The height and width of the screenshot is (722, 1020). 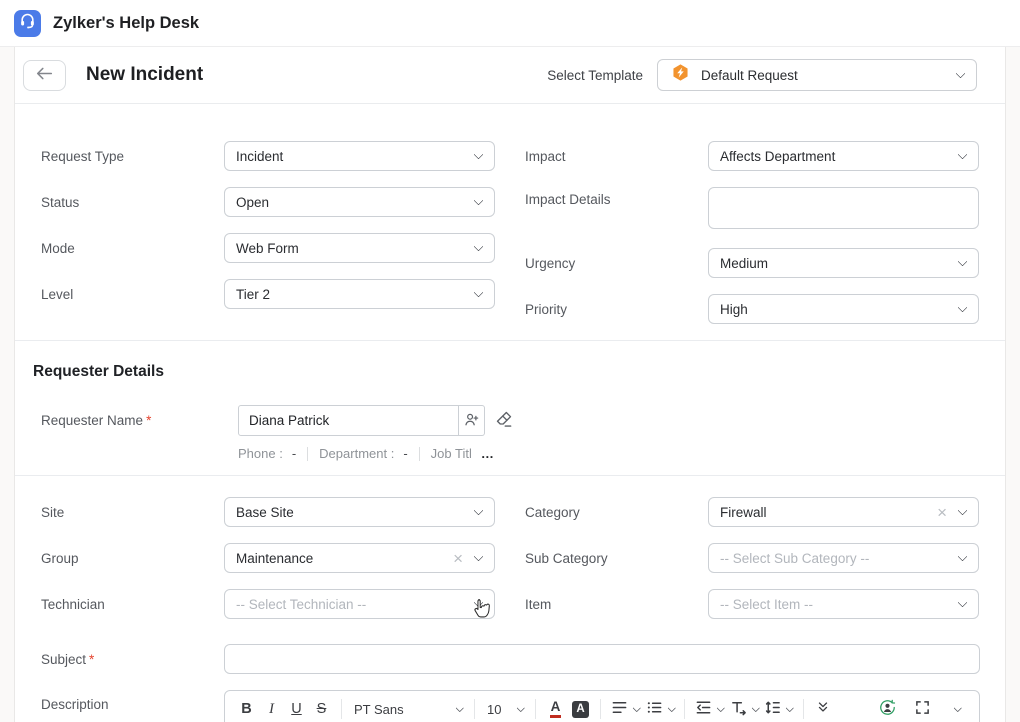 I want to click on technician-label: Technician, so click(x=73, y=604).